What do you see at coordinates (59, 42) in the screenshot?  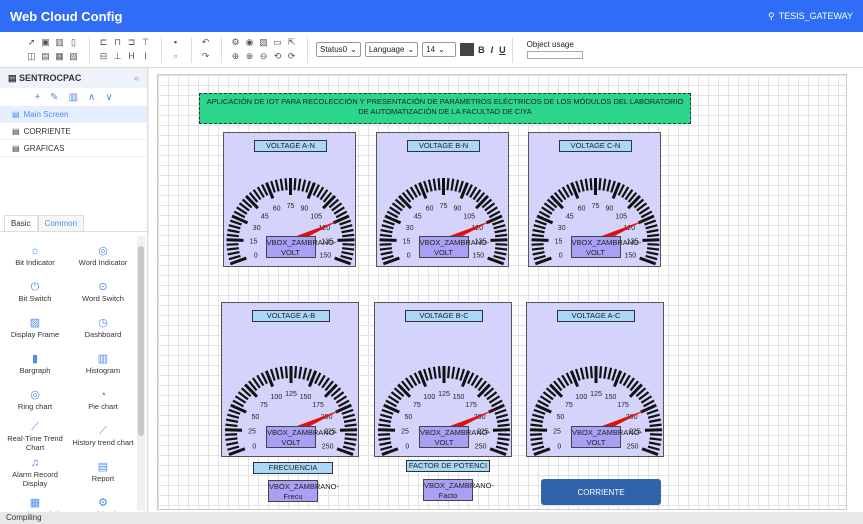 I see `delete-icon: ▥` at bounding box center [59, 42].